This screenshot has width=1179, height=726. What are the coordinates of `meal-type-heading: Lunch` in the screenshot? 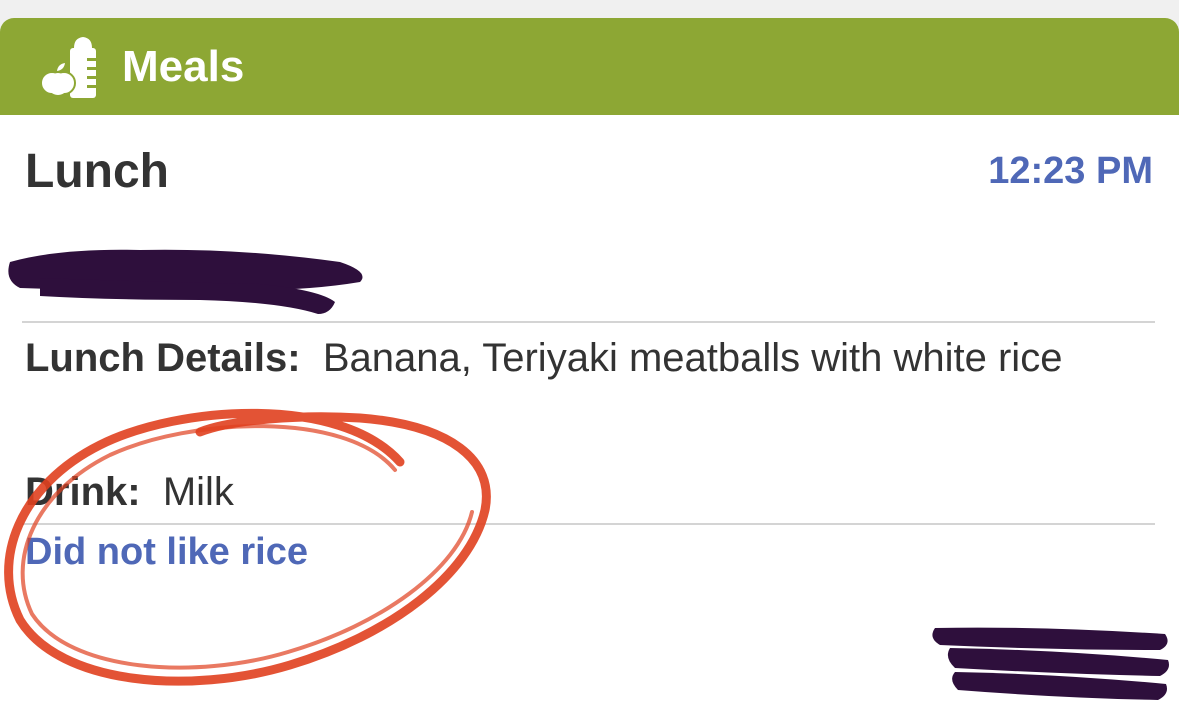 It's located at (97, 171).